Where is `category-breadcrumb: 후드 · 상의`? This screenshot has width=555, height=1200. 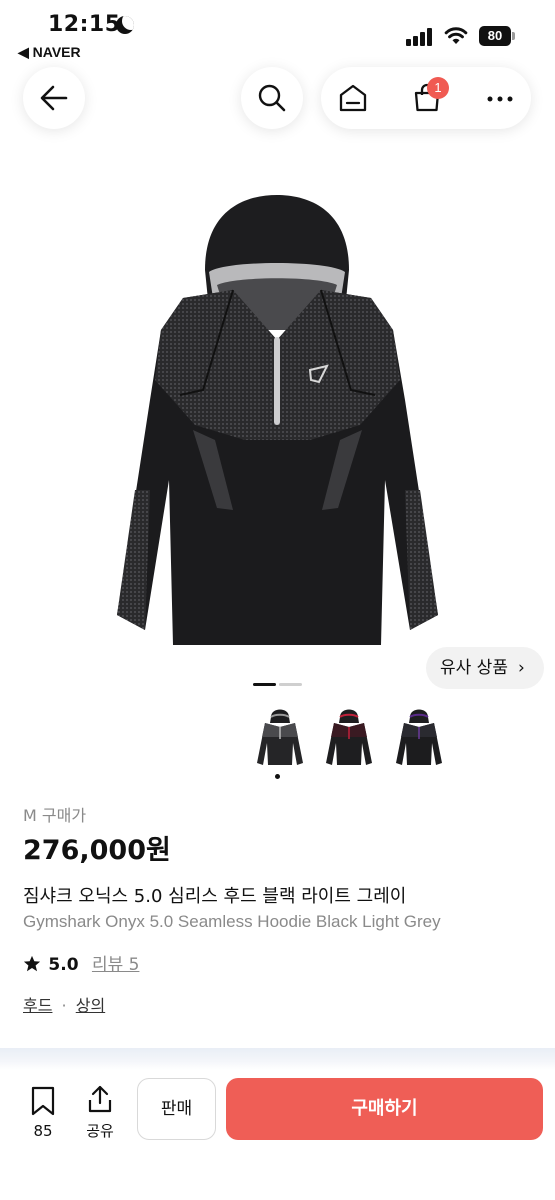
category-breadcrumb: 후드 · 상의 is located at coordinates (64, 1004).